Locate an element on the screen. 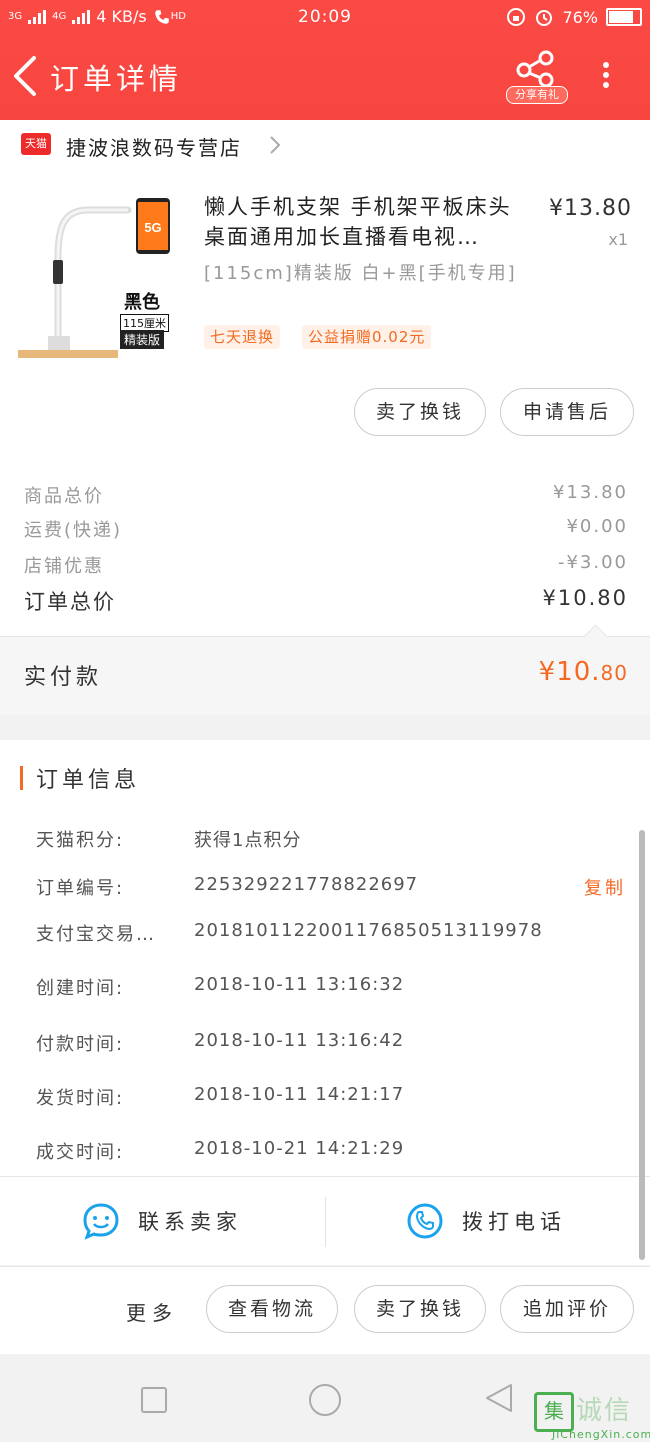 The image size is (650, 1442). watermark-glyph: 集 is located at coordinates (554, 1412).